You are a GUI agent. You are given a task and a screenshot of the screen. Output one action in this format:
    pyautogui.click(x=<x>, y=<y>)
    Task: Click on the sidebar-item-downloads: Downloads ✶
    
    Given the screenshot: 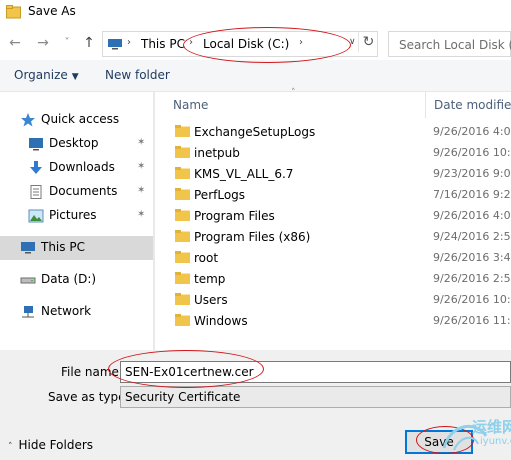 What is the action you would take?
    pyautogui.click(x=76, y=168)
    